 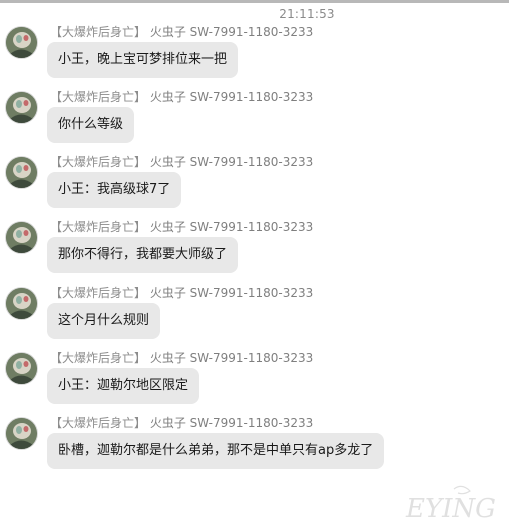 I want to click on message-bubble: 小王：我高级球7了, so click(x=114, y=190).